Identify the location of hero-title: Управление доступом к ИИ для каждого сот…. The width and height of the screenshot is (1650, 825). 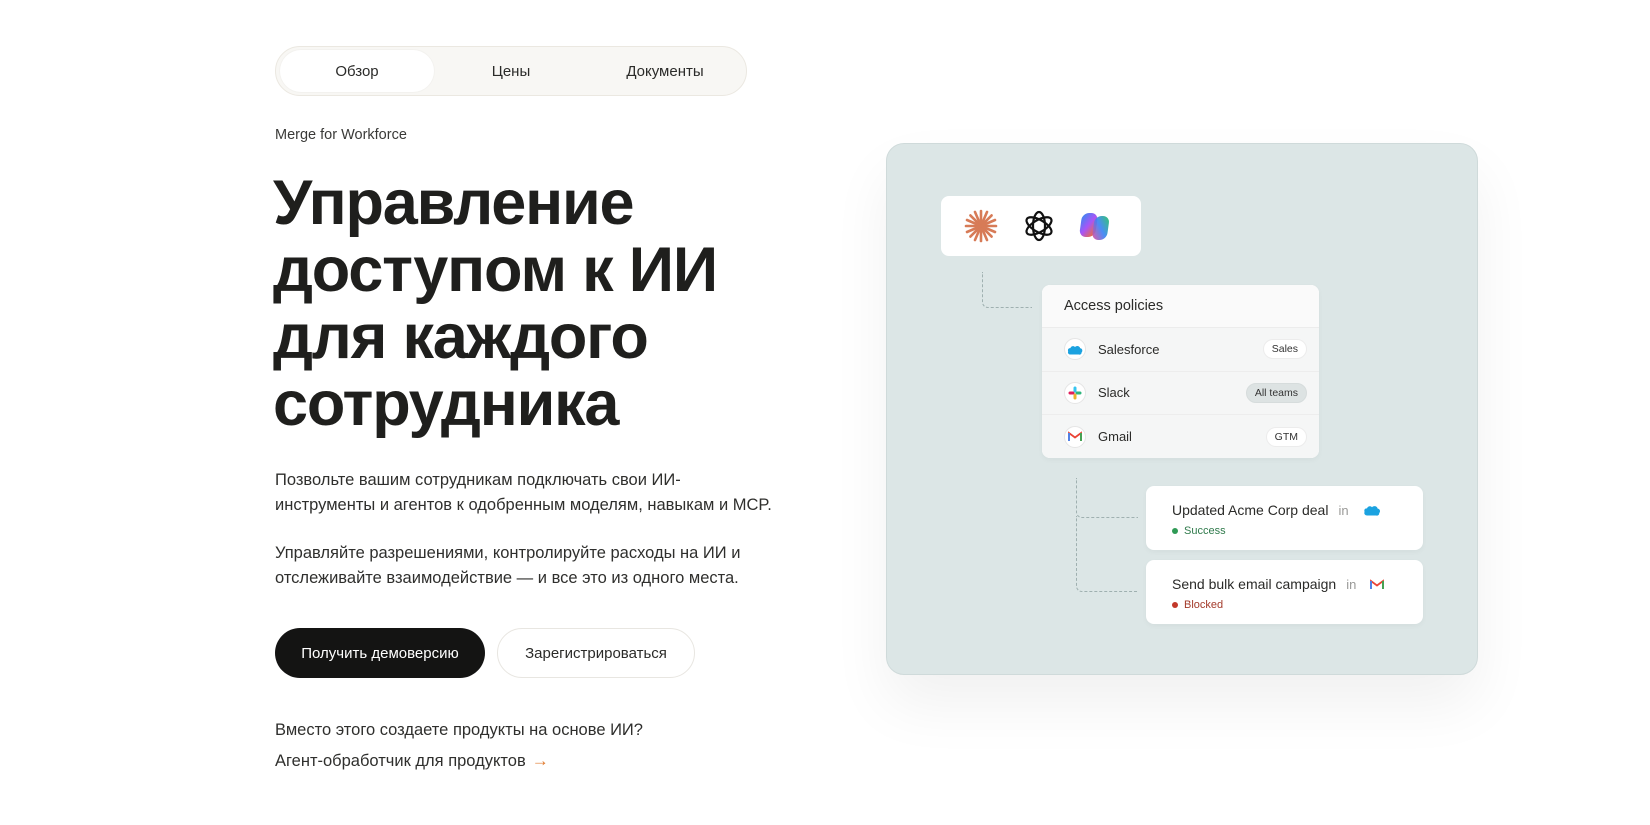
(553, 304).